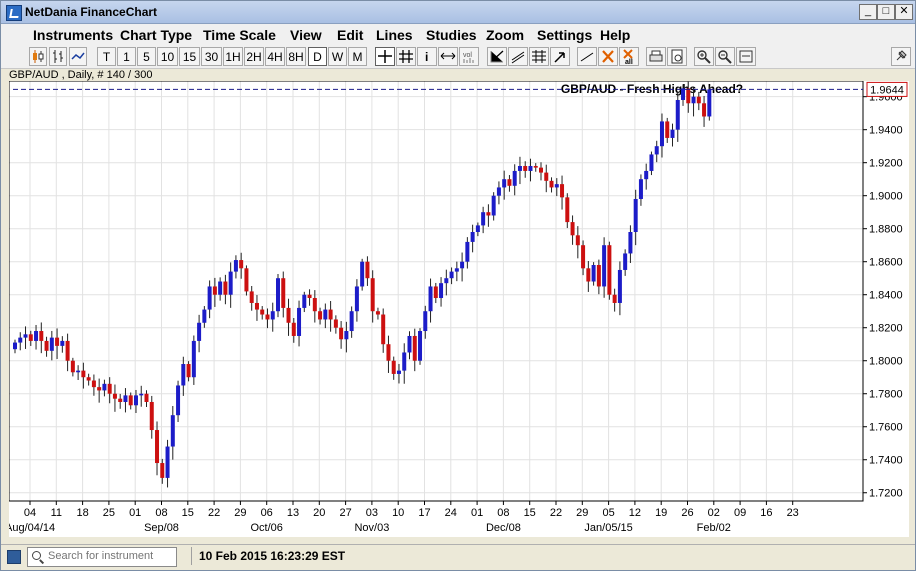  Describe the element at coordinates (635, 513) in the screenshot. I see `x-tick-label: 12` at that location.